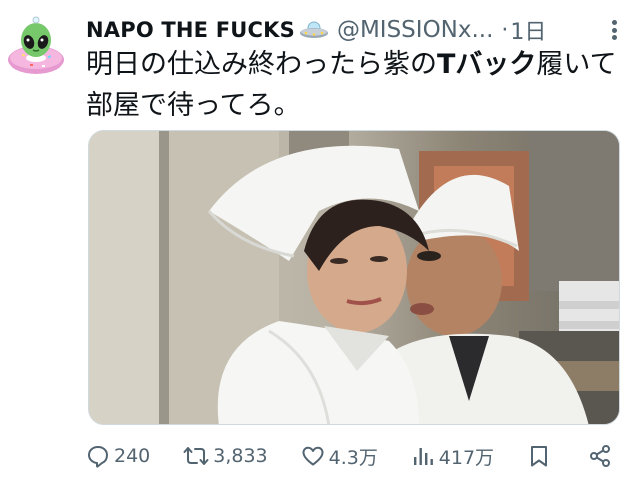 The height and width of the screenshot is (488, 640). I want to click on tweet-text-part-3: 履いて, so click(576, 64).